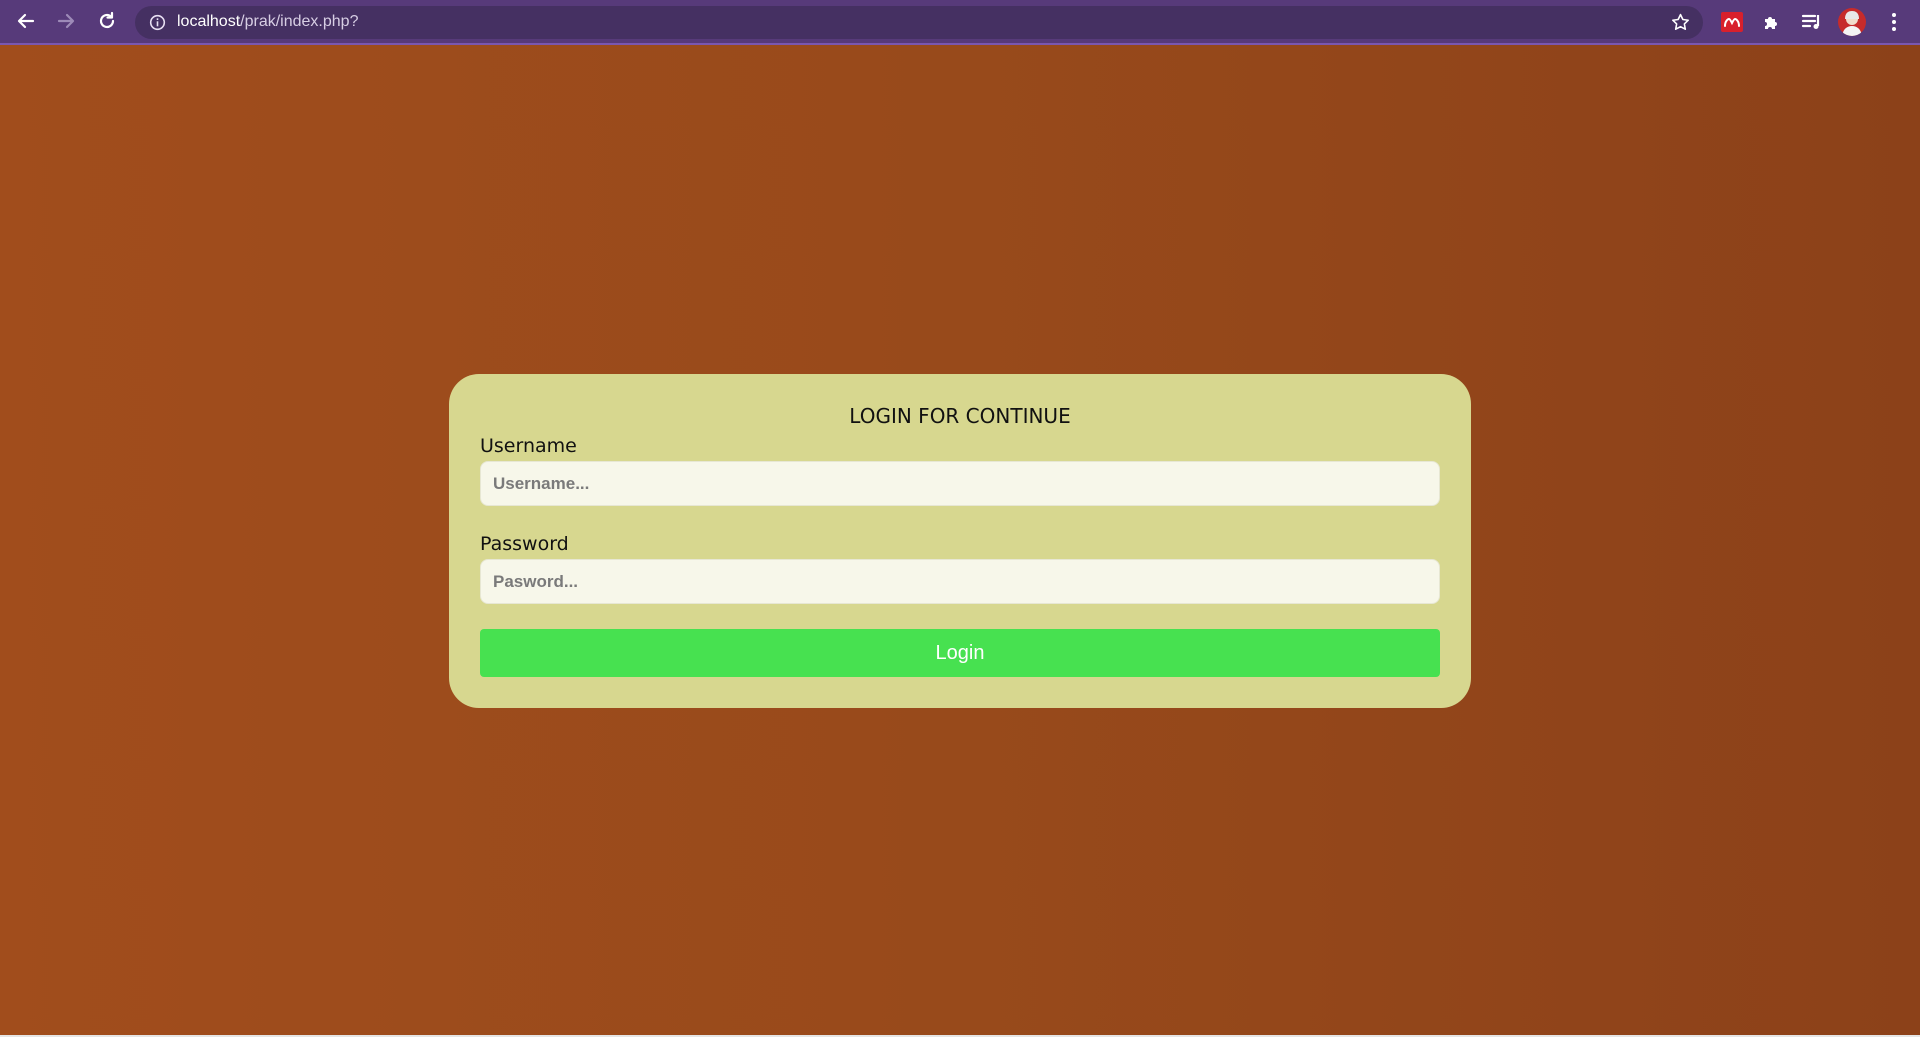  I want to click on username-label: Username, so click(528, 446).